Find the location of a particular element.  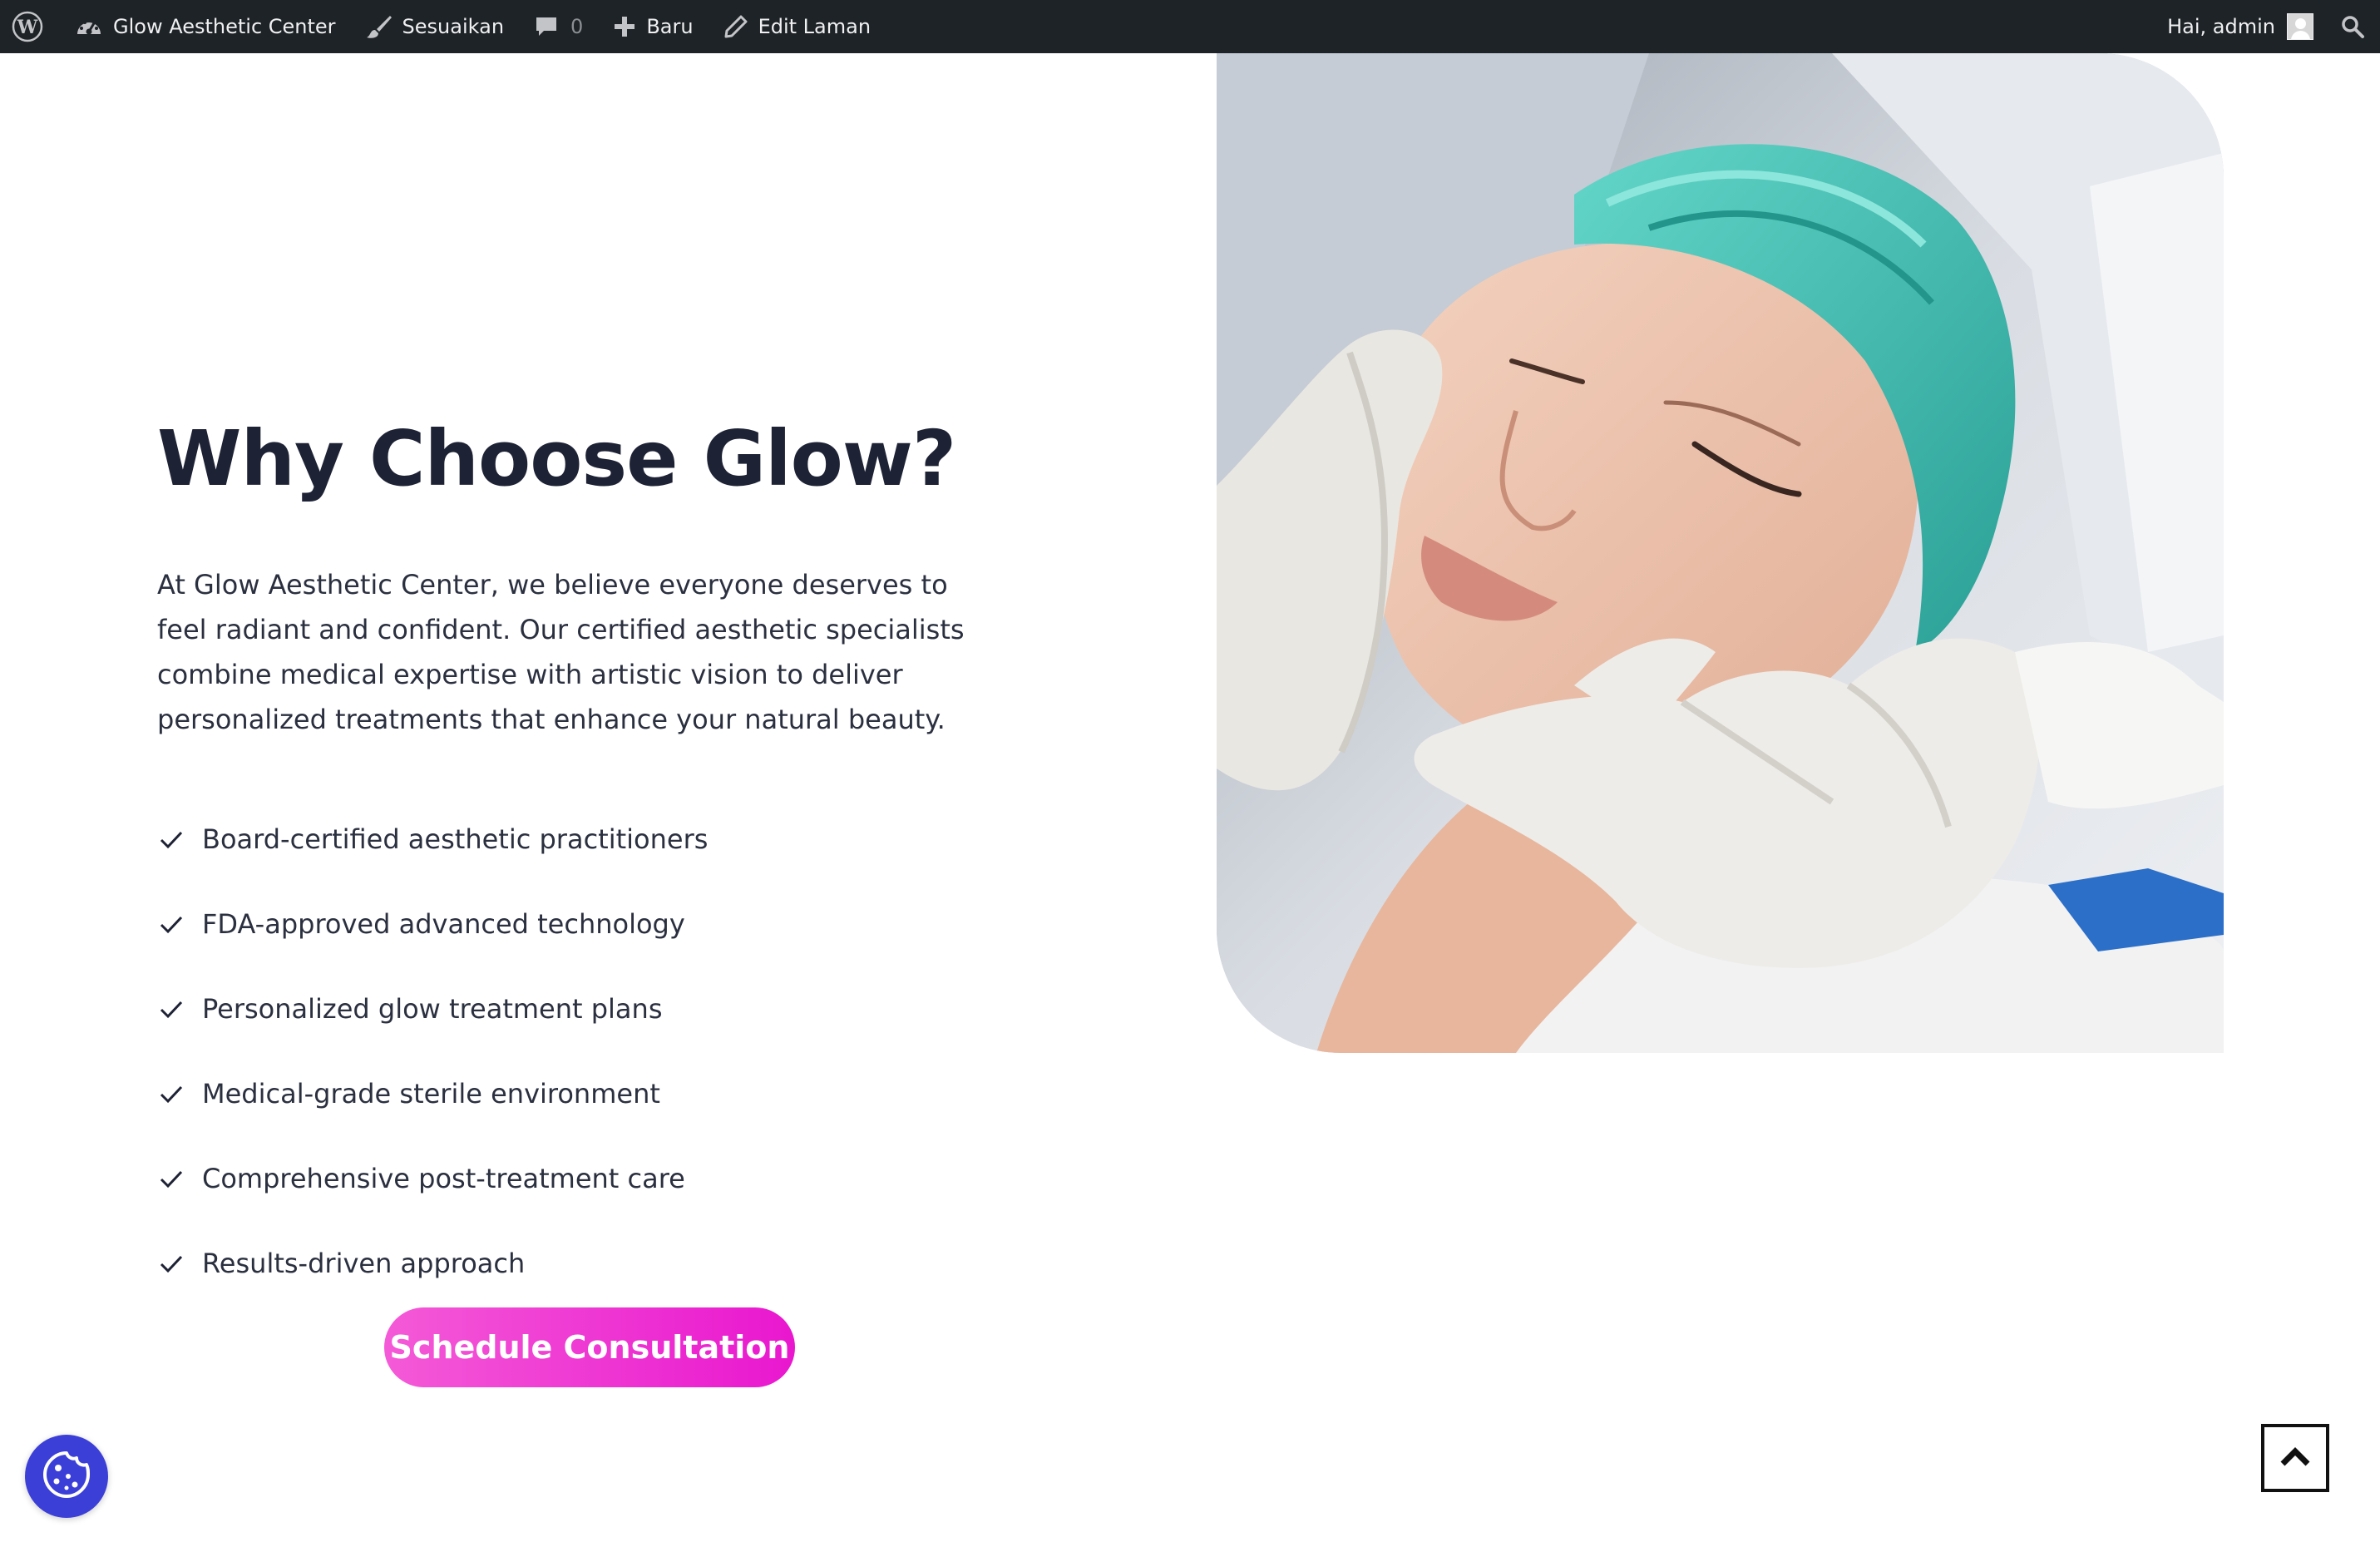

wordpress-logo-icon: W is located at coordinates (27, 26).